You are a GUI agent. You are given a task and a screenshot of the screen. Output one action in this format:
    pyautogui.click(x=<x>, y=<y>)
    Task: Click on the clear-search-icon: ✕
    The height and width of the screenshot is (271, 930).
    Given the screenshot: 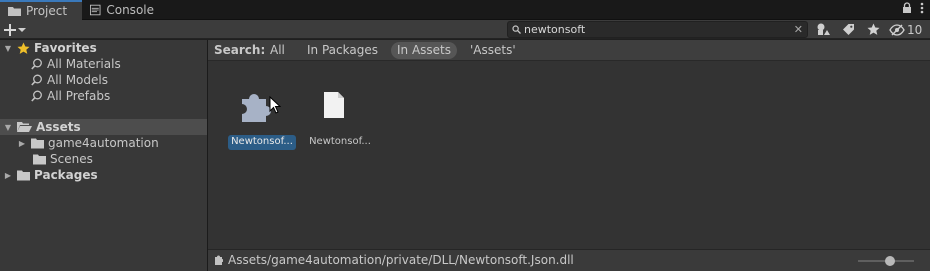 What is the action you would take?
    pyautogui.click(x=798, y=29)
    